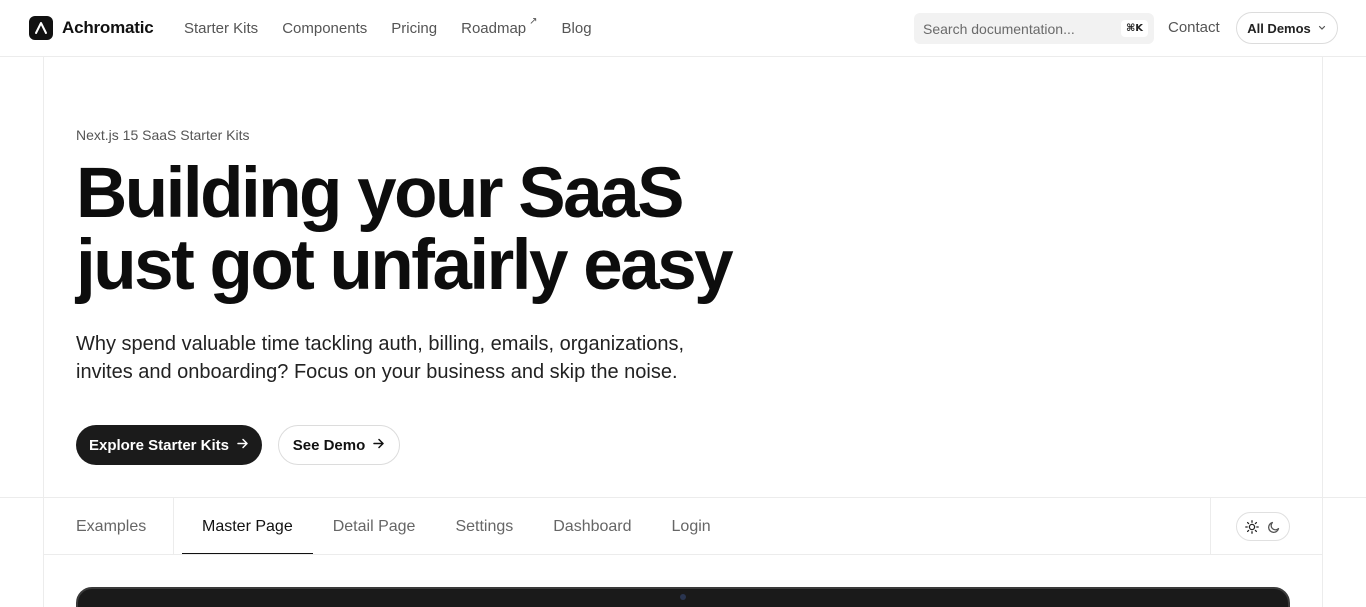 Image resolution: width=1366 pixels, height=607 pixels. Describe the element at coordinates (329, 445) in the screenshot. I see `see-demo-label: See Demo` at that location.